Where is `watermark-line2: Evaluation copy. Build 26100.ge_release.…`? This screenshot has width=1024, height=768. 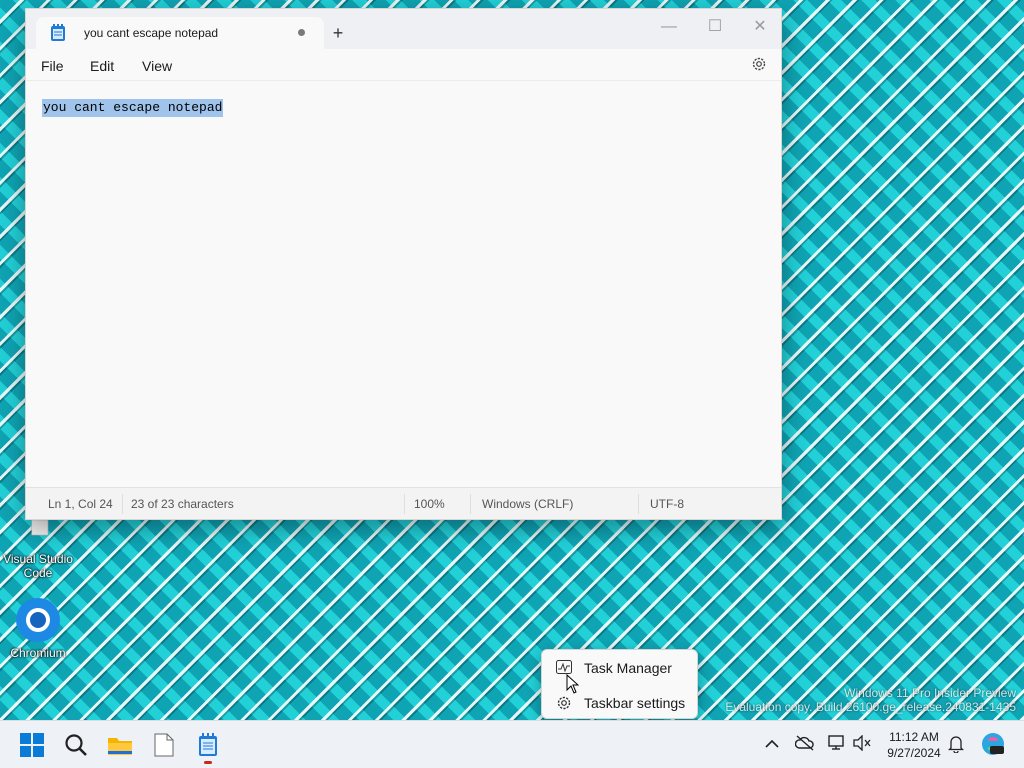 watermark-line2: Evaluation copy. Build 26100.ge_release.… is located at coordinates (870, 707).